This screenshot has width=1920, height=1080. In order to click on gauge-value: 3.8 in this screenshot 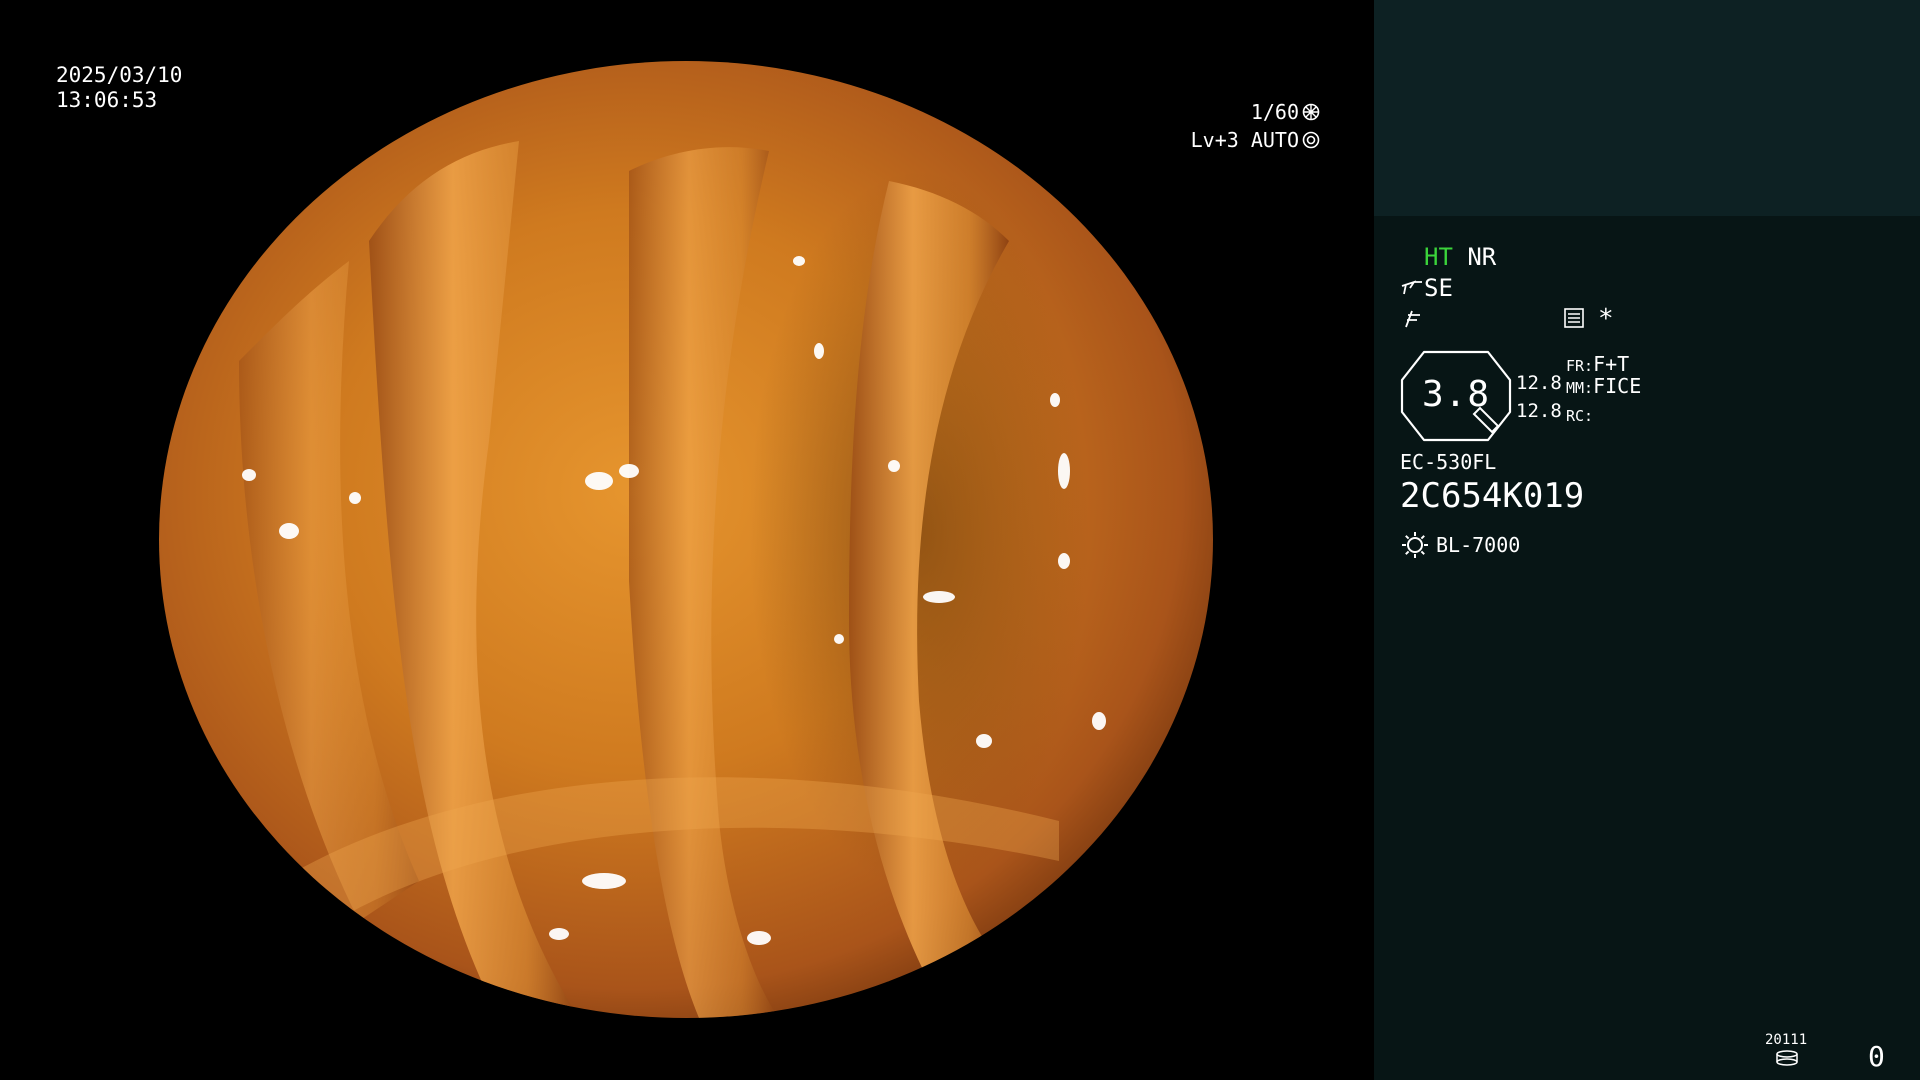, I will do `click(1456, 394)`.